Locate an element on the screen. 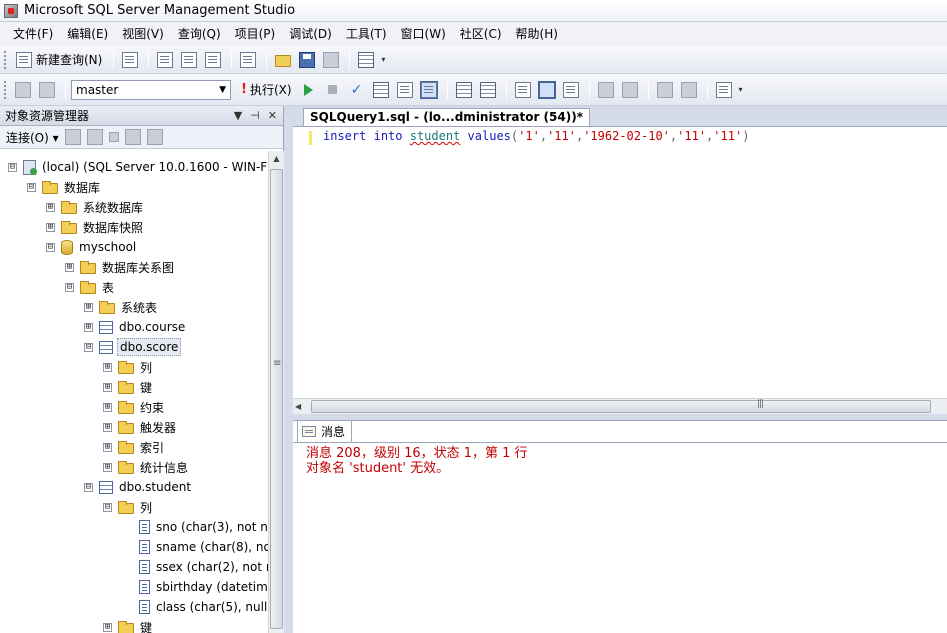  menu-help: 帮助(H) is located at coordinates (537, 34).